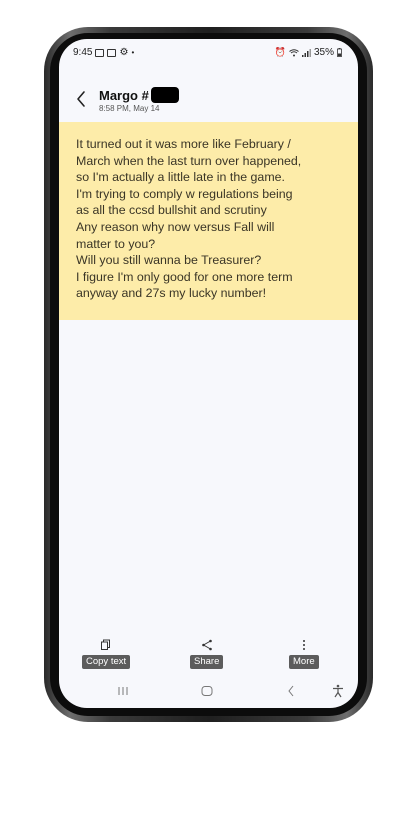 This screenshot has width=417, height=833. I want to click on nav-back-button, so click(291, 691).